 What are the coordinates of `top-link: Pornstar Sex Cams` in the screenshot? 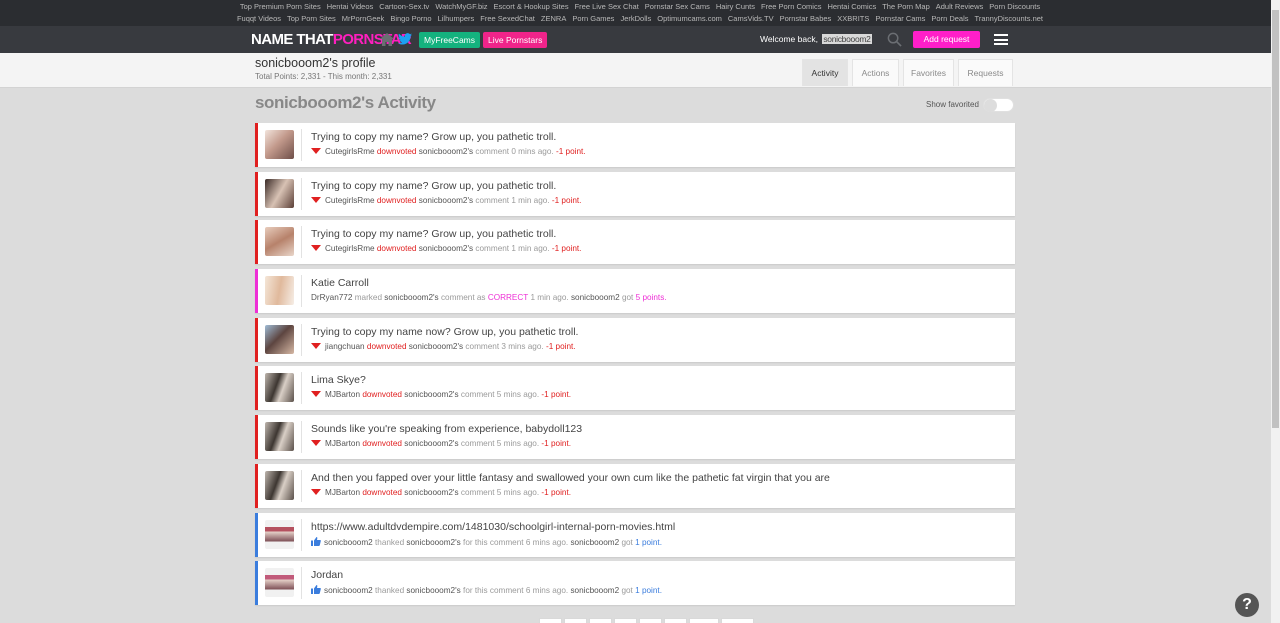 It's located at (677, 6).